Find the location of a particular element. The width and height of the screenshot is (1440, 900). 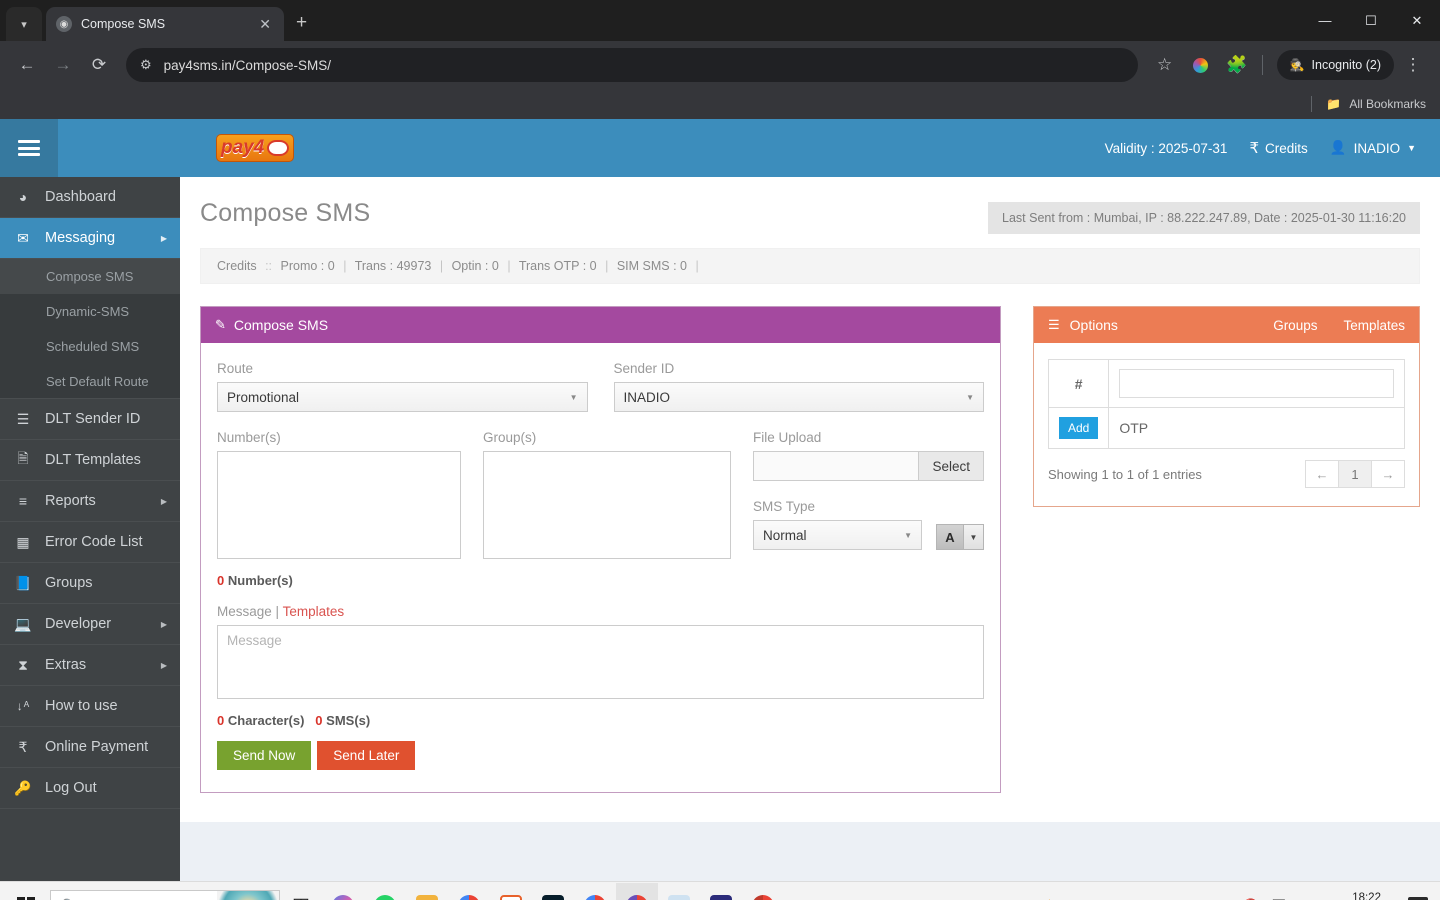

credit-promo: Promo : 0 is located at coordinates (307, 266).